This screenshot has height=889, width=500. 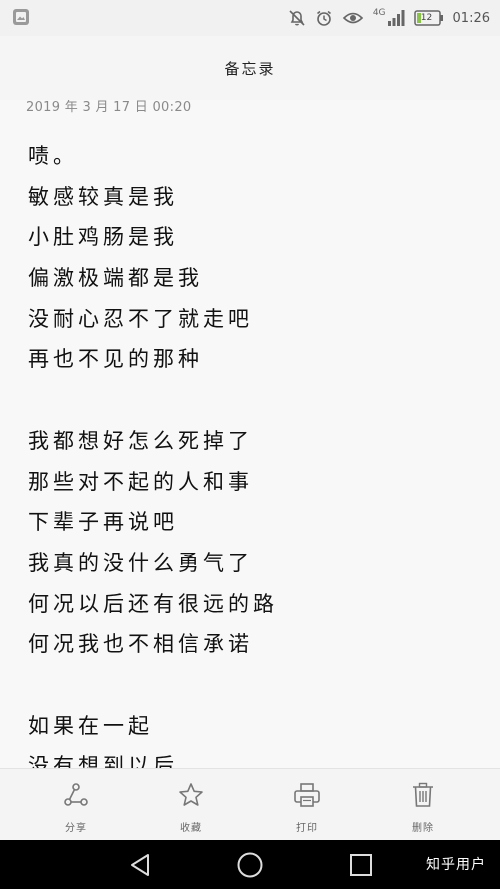 What do you see at coordinates (423, 828) in the screenshot?
I see `delete-label: 删除` at bounding box center [423, 828].